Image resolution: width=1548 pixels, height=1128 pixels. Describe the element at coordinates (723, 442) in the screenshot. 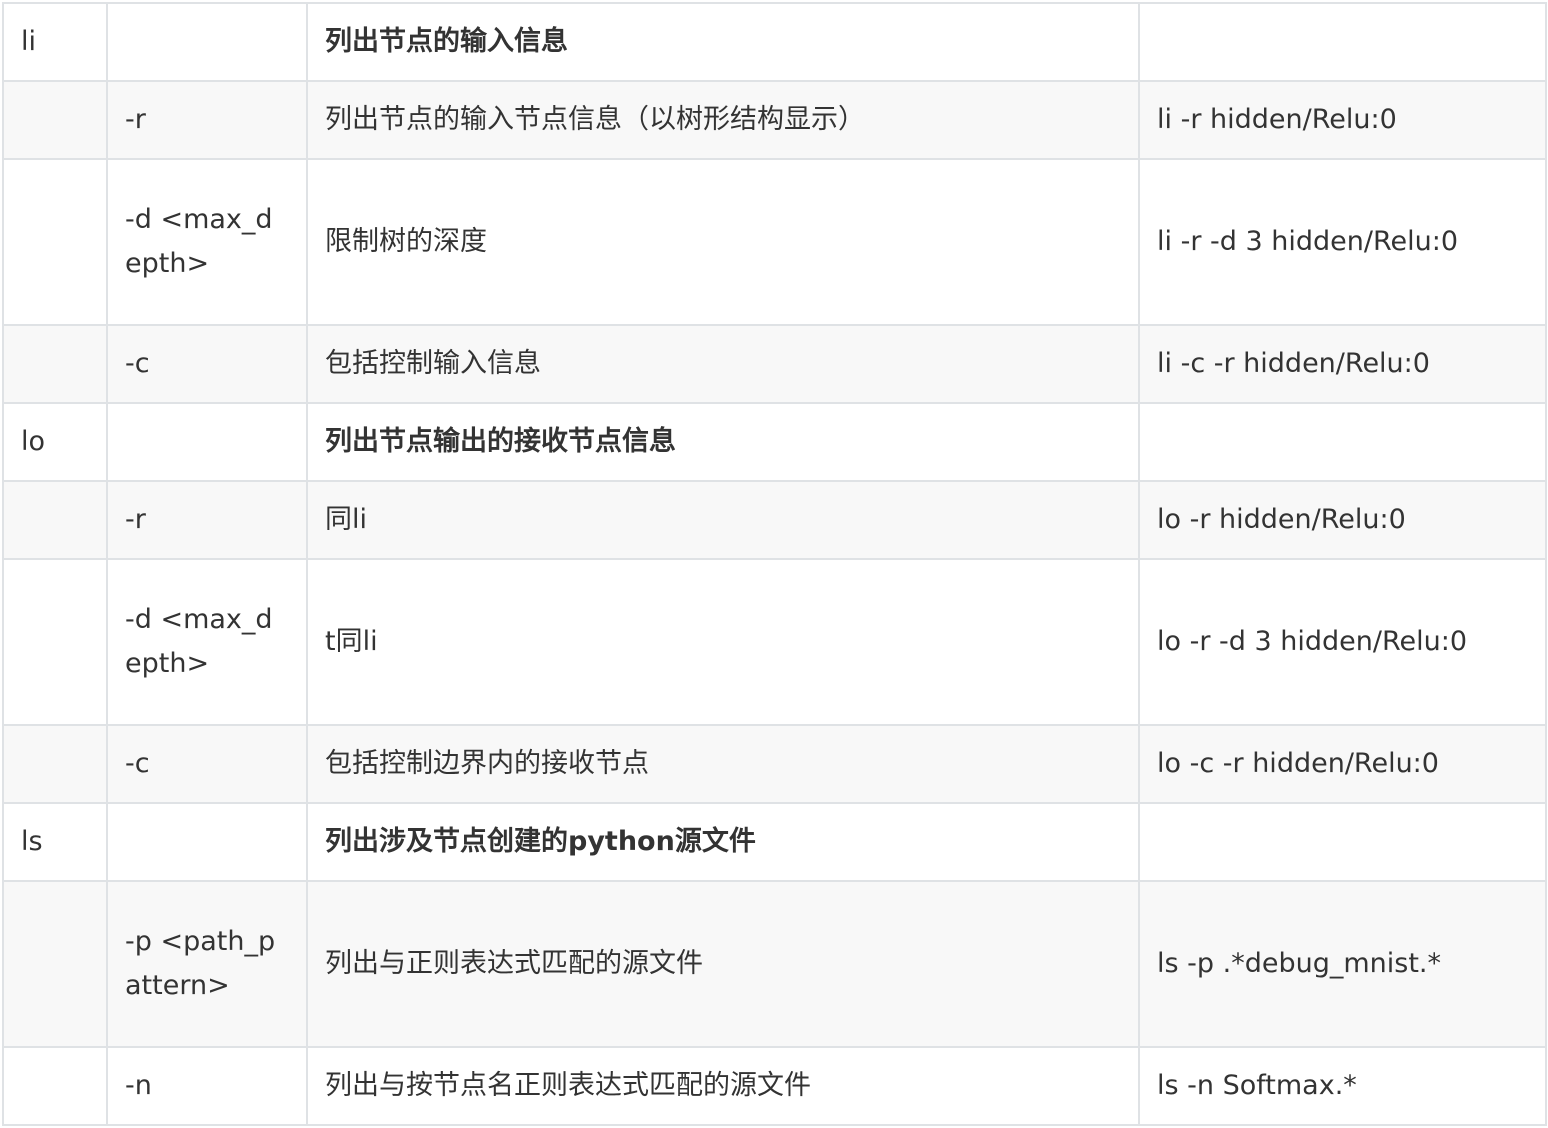

I see `description-cell: 列出节点输出的接收节点信息` at that location.